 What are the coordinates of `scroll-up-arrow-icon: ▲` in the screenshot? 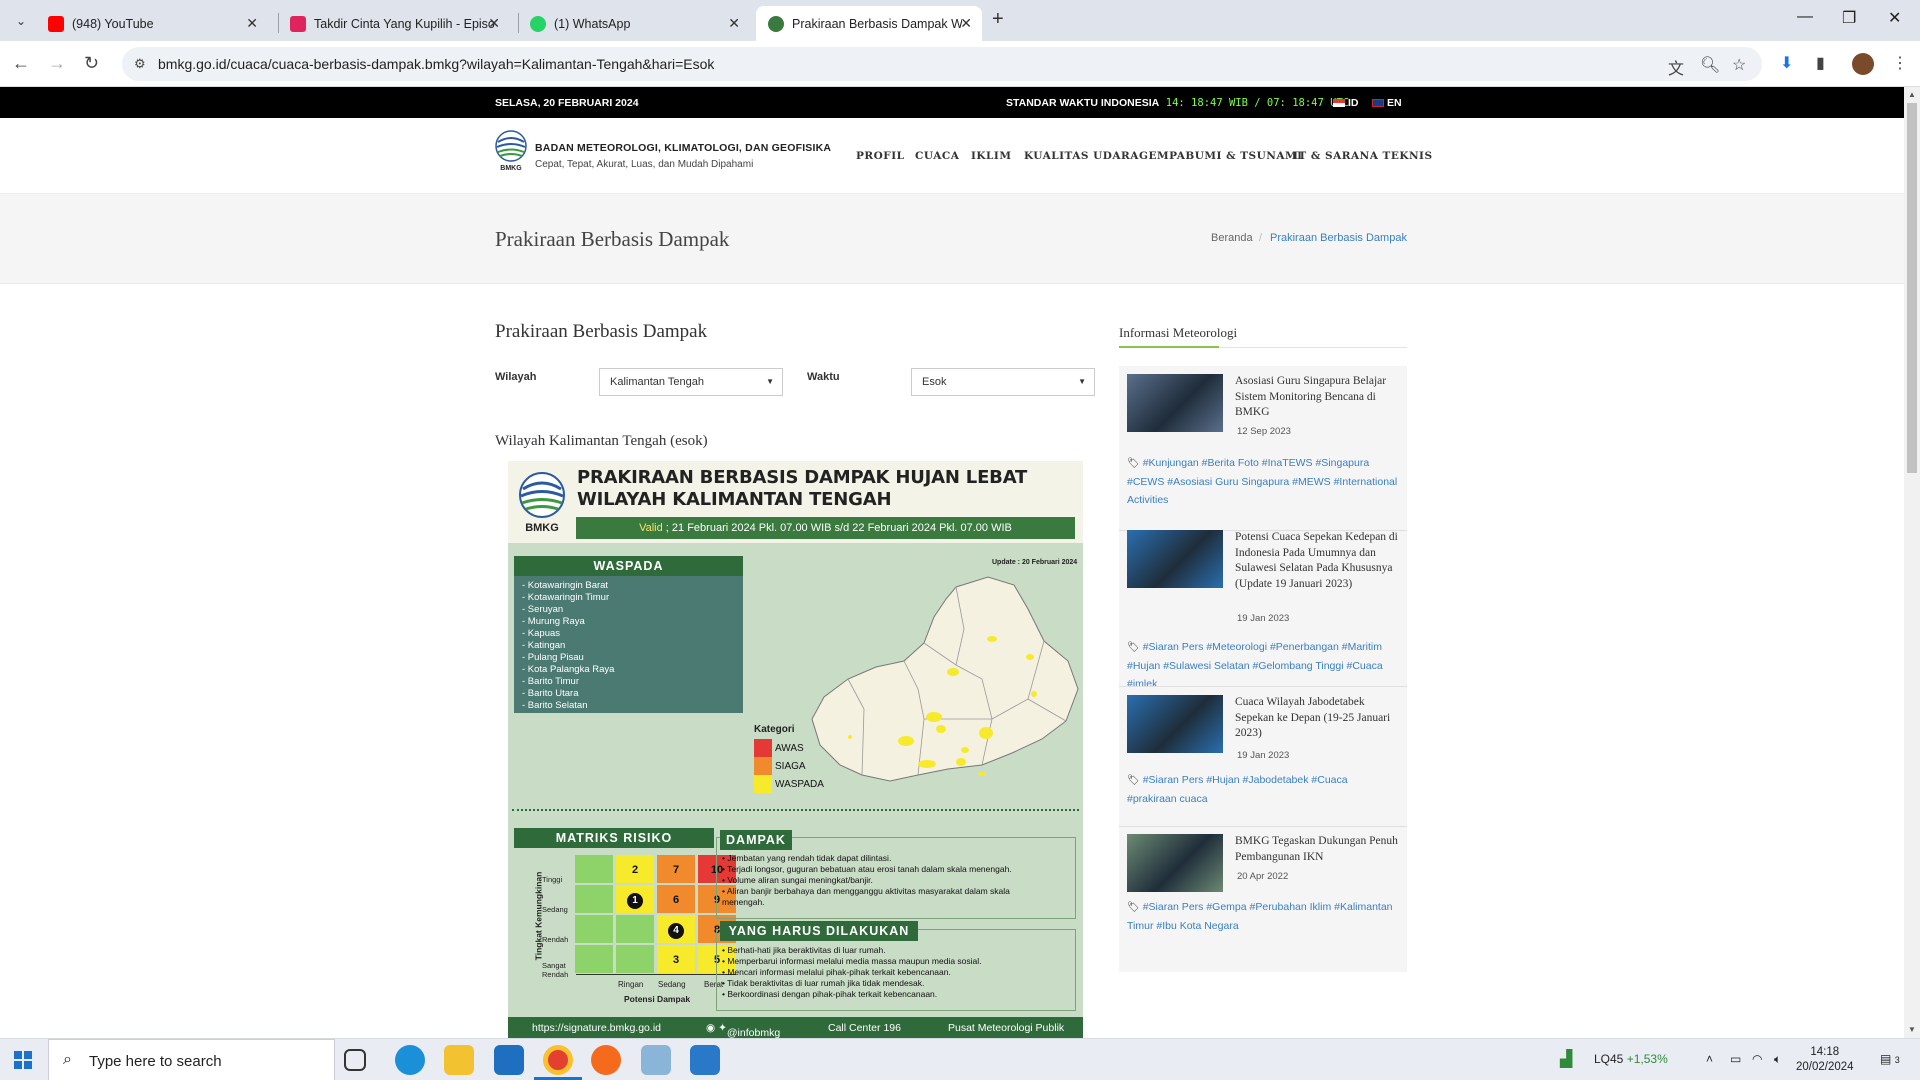 It's located at (1912, 94).